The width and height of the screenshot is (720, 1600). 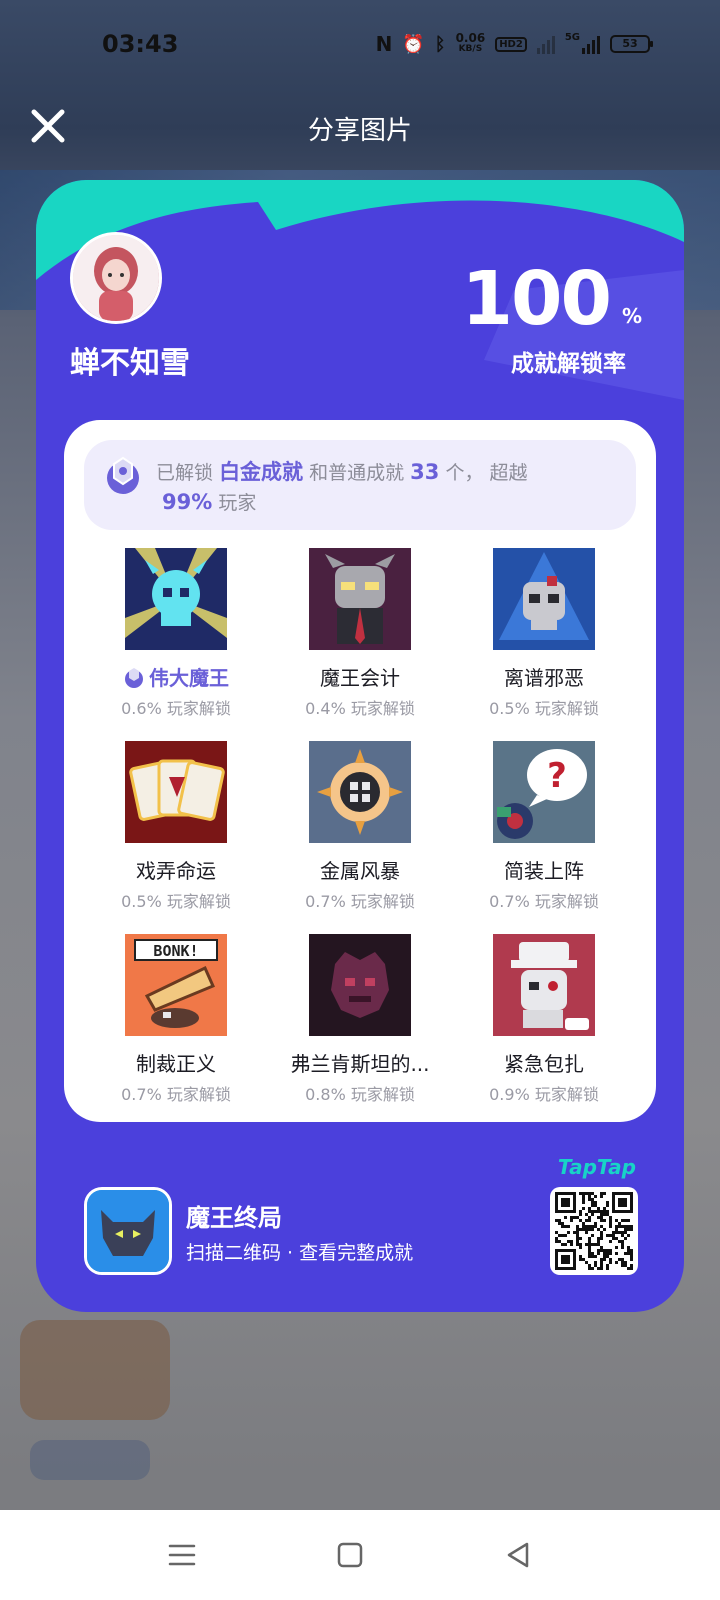 What do you see at coordinates (360, 871) in the screenshot?
I see `achievement-name: 金属风暴` at bounding box center [360, 871].